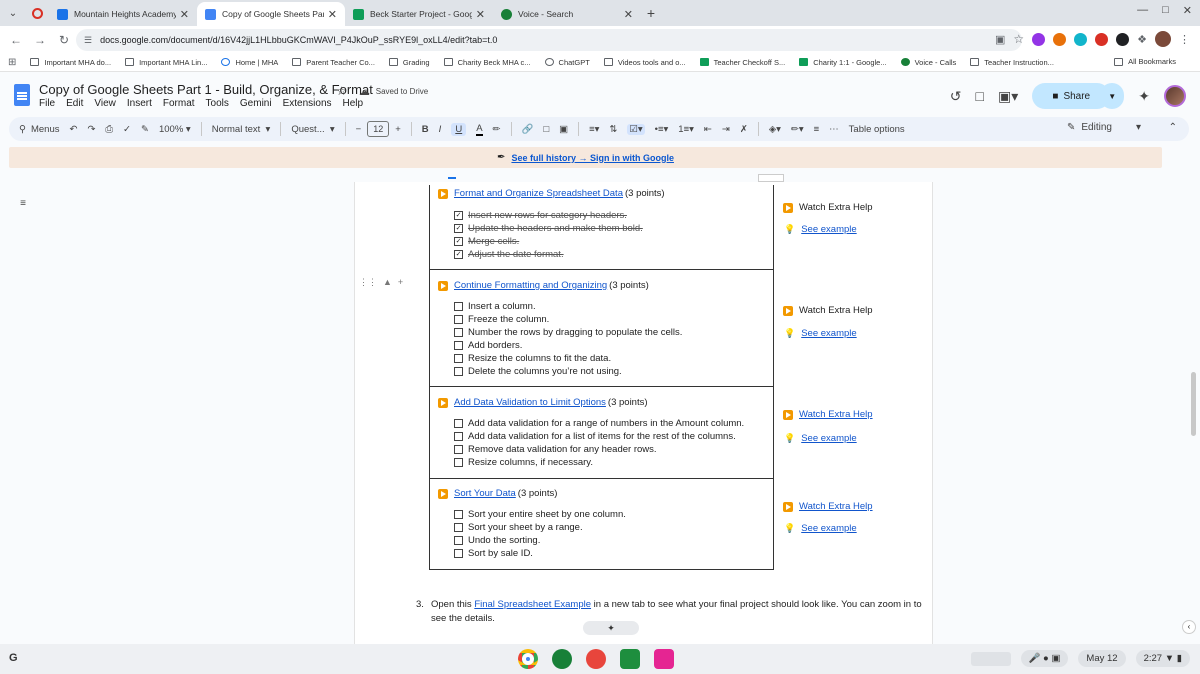  I want to click on style-select: Normal text ▾, so click(241, 129).